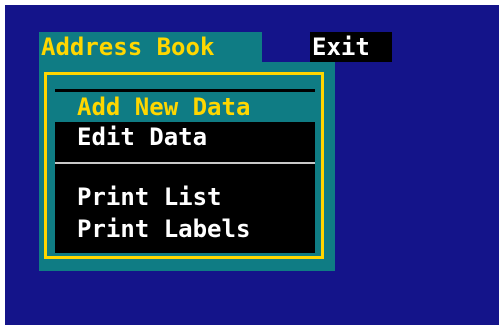 Image resolution: width=504 pixels, height=331 pixels. Describe the element at coordinates (185, 163) in the screenshot. I see `menu-separator` at that location.